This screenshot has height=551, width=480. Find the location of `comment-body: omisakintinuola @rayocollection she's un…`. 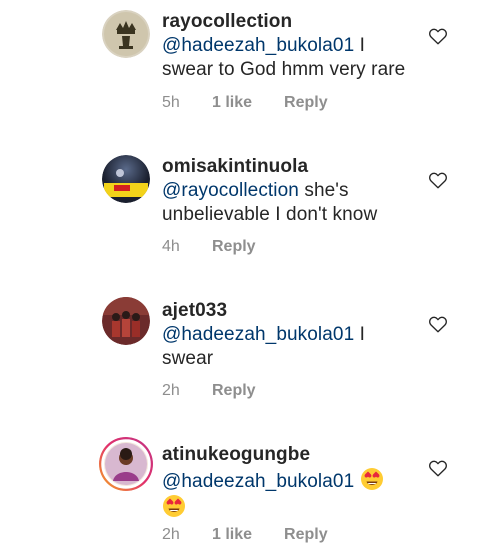

comment-body: omisakintinuola @rayocollection she's un… is located at coordinates (287, 191).